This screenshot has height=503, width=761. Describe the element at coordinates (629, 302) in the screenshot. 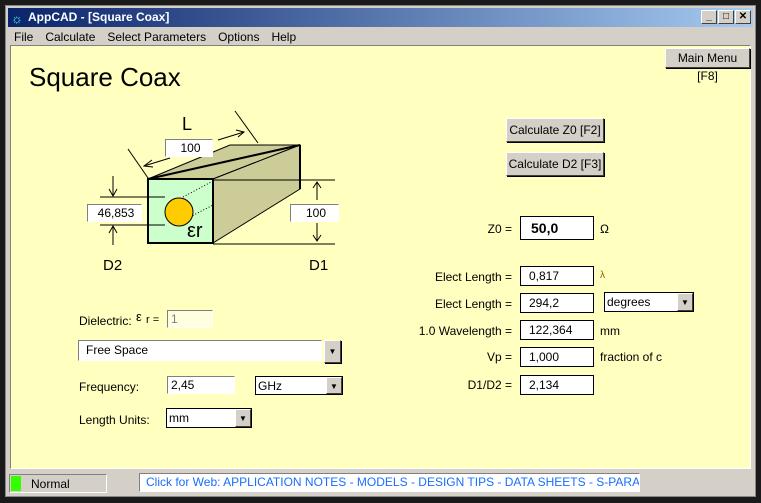

I see `angle-unit-value: degrees` at that location.